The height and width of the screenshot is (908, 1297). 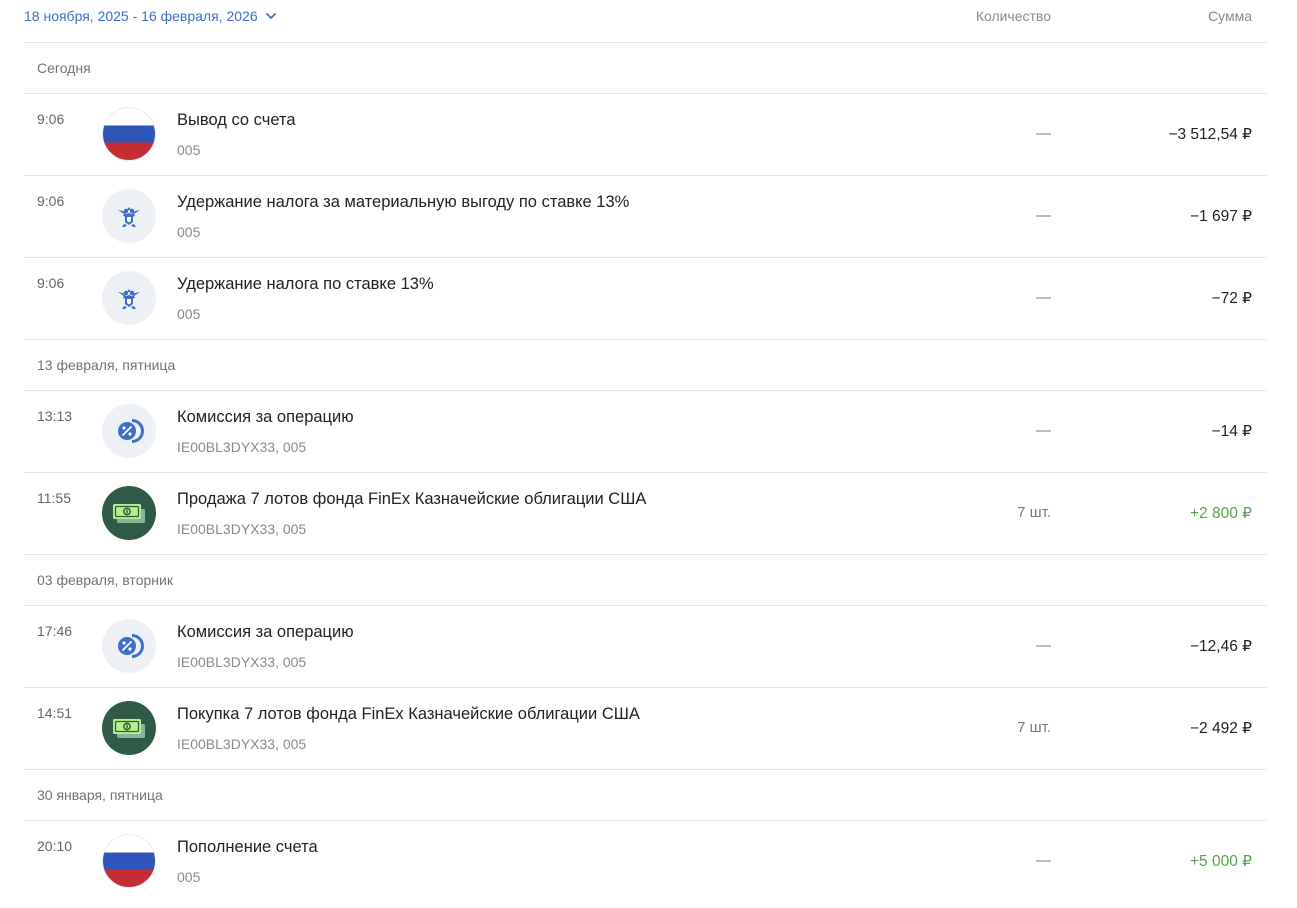 What do you see at coordinates (1013, 16) in the screenshot?
I see `column-header-quantity: Количество` at bounding box center [1013, 16].